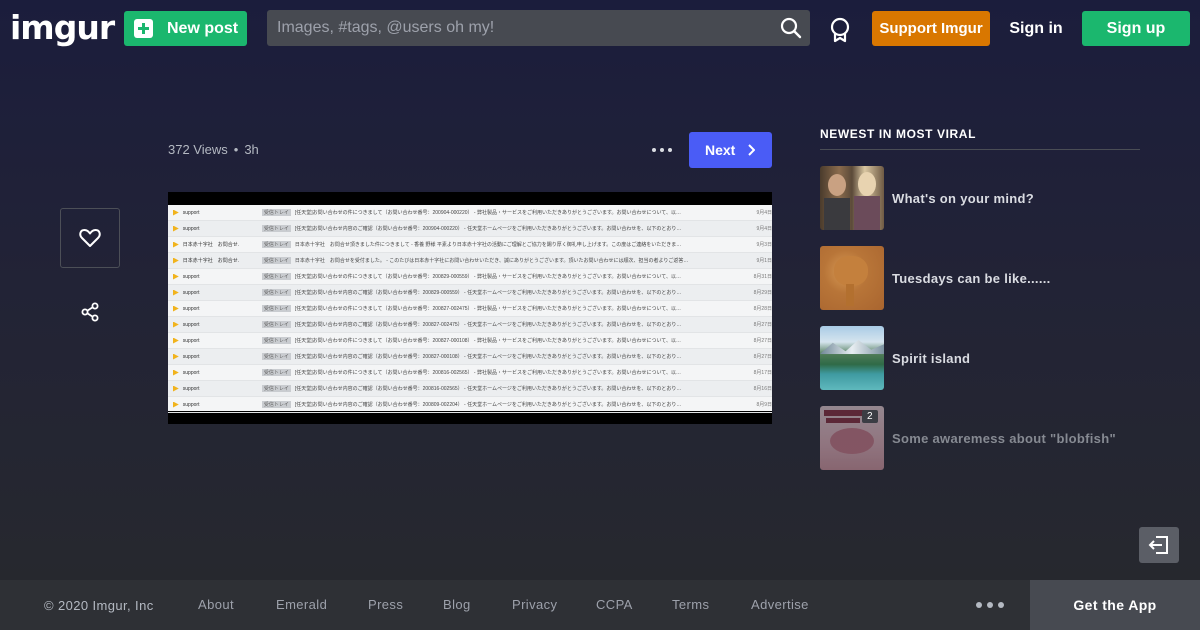 This screenshot has width=1200, height=630. I want to click on support-imgur-button: Support Imgur, so click(931, 28).